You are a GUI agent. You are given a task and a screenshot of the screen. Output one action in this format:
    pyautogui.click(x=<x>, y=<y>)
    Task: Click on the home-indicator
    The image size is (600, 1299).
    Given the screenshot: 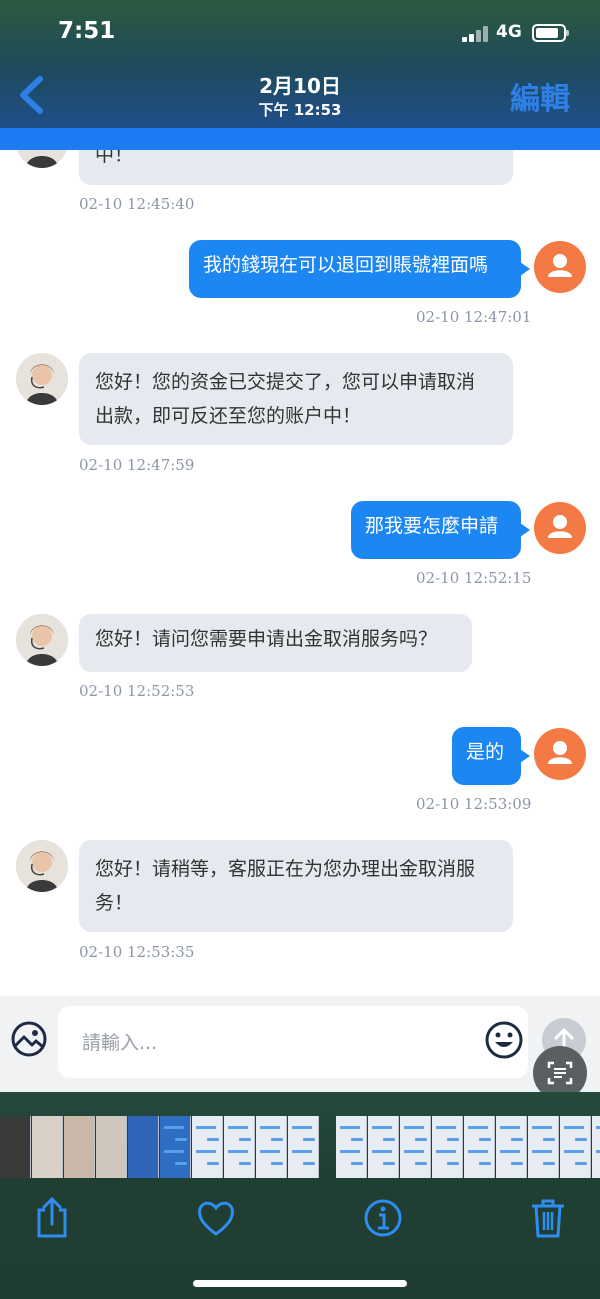 What is the action you would take?
    pyautogui.click(x=300, y=1283)
    